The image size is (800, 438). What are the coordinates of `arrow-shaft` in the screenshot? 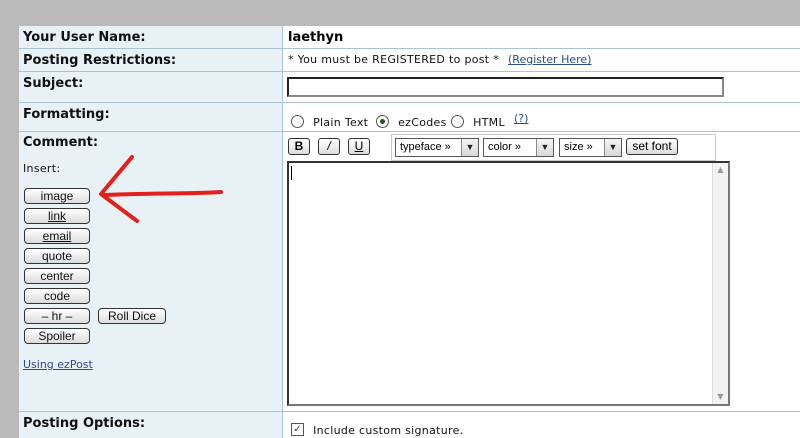 It's located at (162, 193).